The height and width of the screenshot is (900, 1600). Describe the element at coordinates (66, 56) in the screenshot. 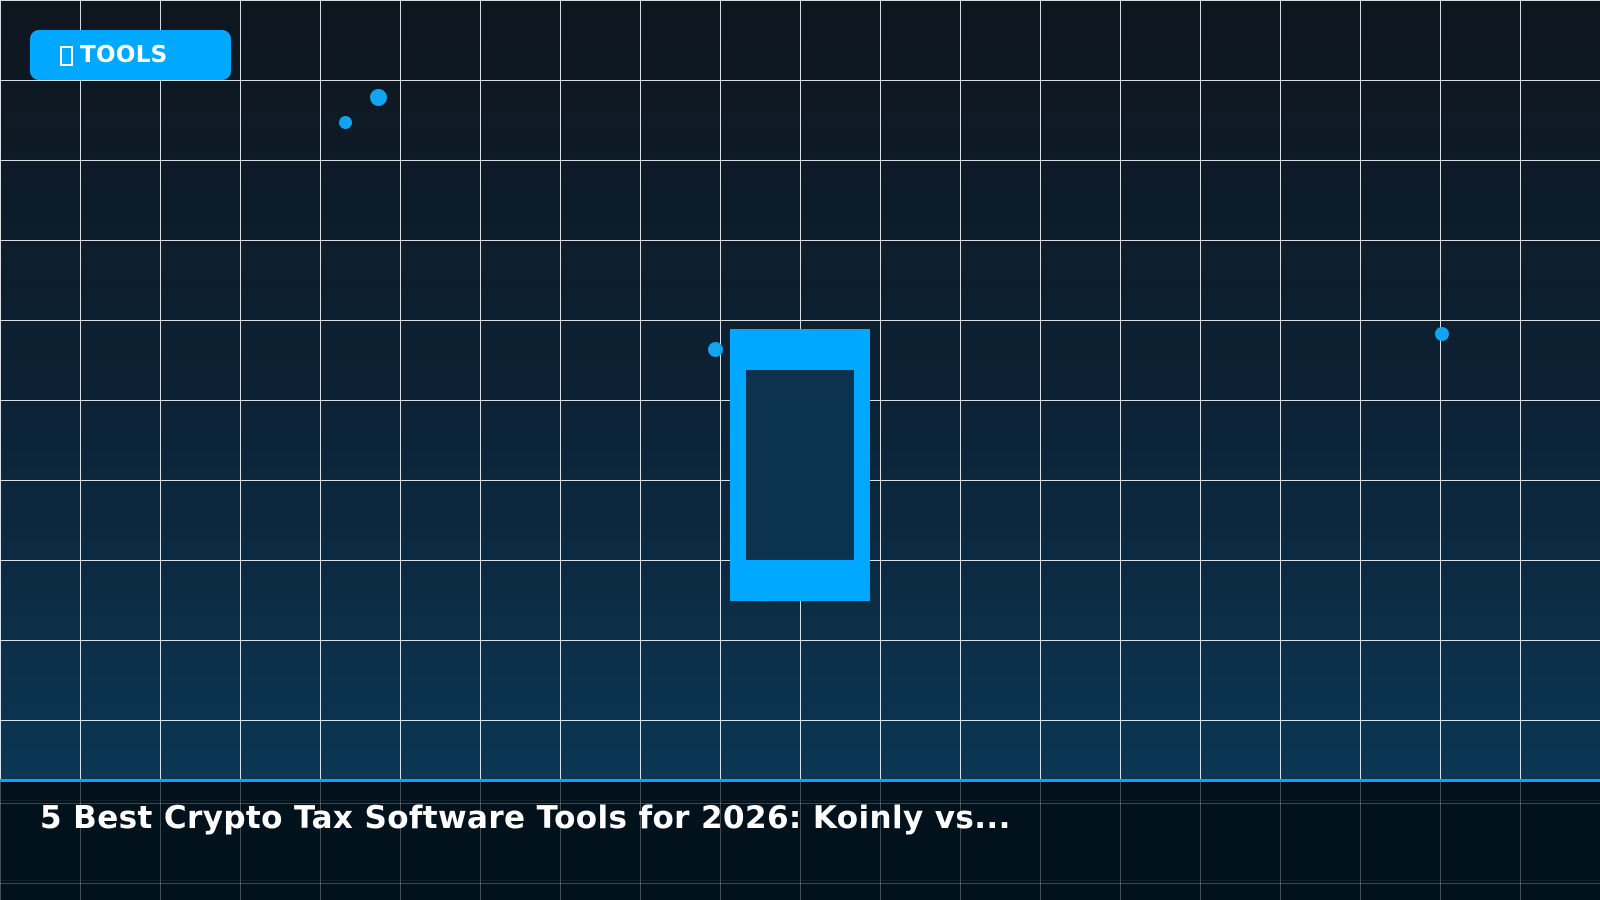

I see `phone-icon` at that location.